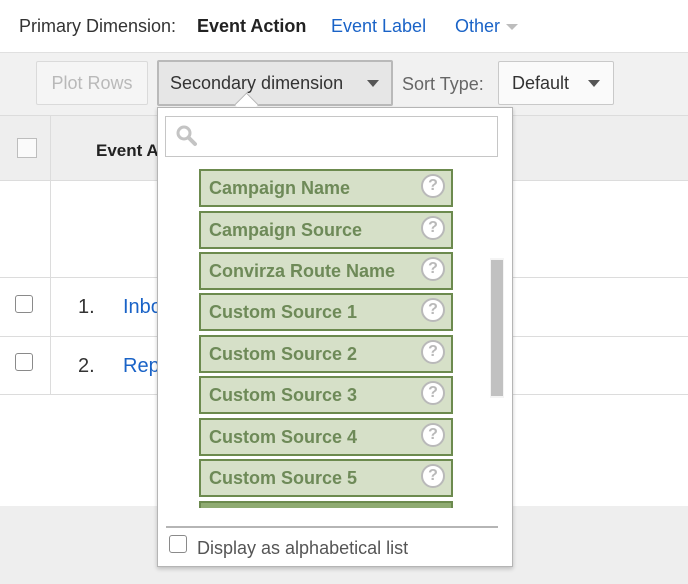 This screenshot has height=584, width=688. I want to click on sort-type-select: Default, so click(556, 83).